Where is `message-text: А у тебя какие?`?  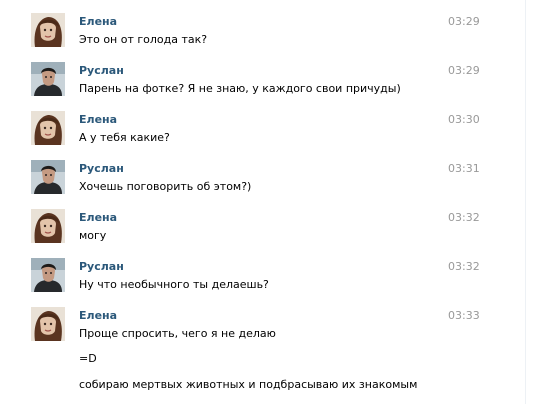
message-text: А у тебя какие? is located at coordinates (124, 137).